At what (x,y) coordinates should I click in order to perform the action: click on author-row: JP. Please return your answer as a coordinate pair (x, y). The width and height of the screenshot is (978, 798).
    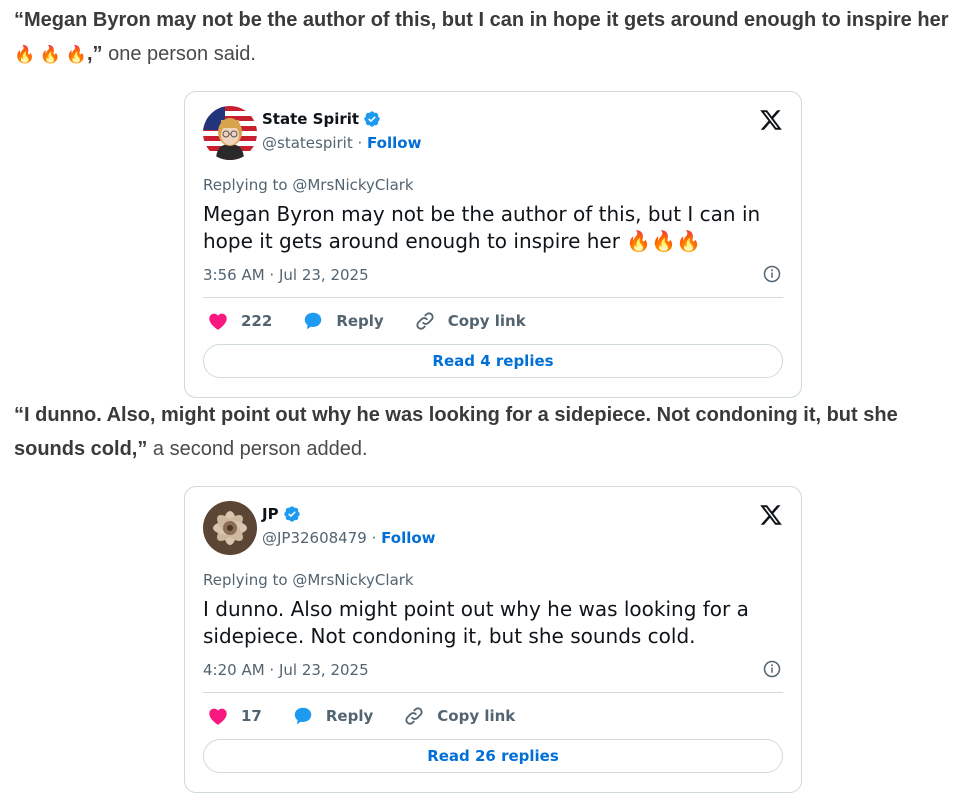
    Looking at the image, I should click on (281, 514).